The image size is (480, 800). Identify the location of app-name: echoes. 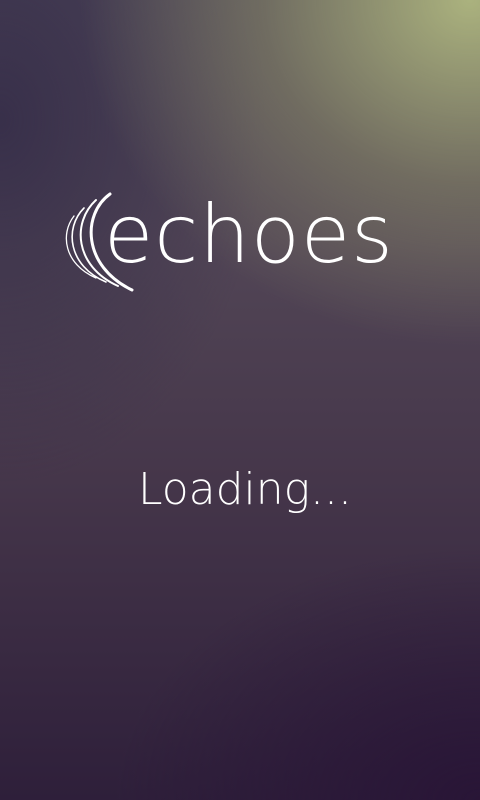
(249, 234).